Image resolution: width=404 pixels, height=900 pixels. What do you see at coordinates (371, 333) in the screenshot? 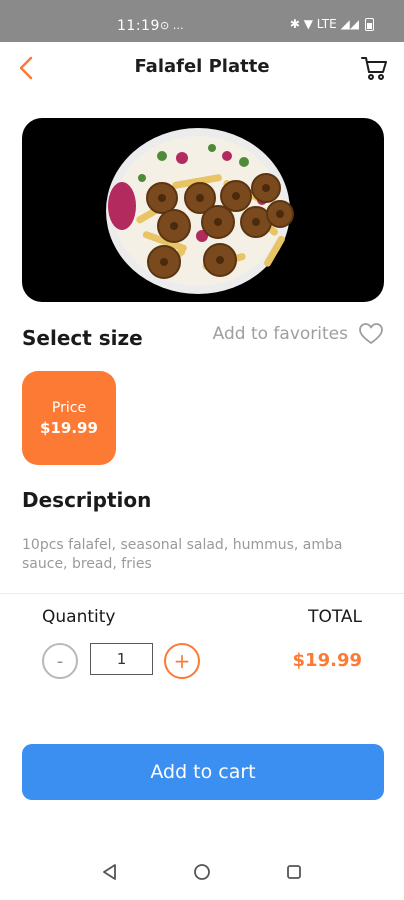
I see `heart-icon` at bounding box center [371, 333].